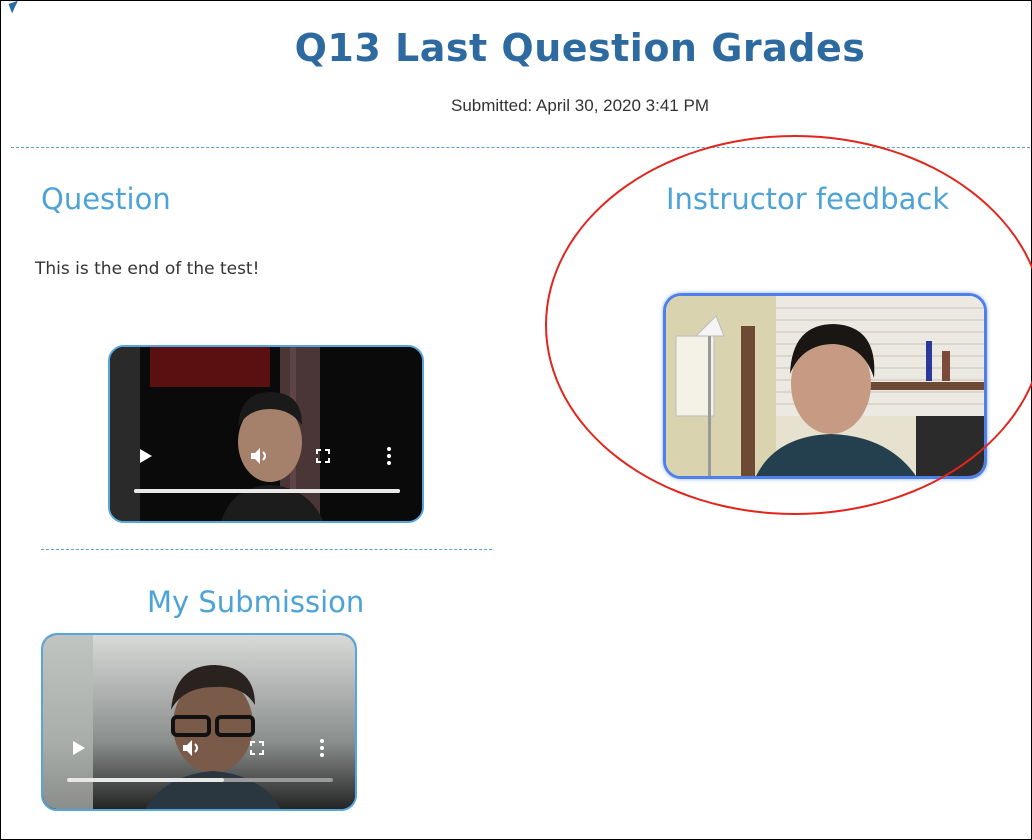  Describe the element at coordinates (147, 269) in the screenshot. I see `question-text: This is the end of the test!` at that location.